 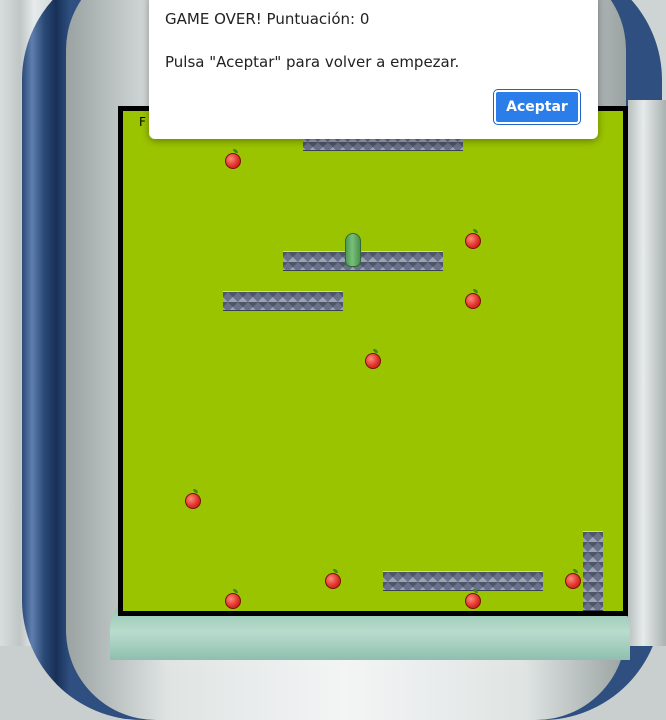 I want to click on dialog-message: Pulsa "Aceptar" para volver a empezar., so click(x=312, y=62).